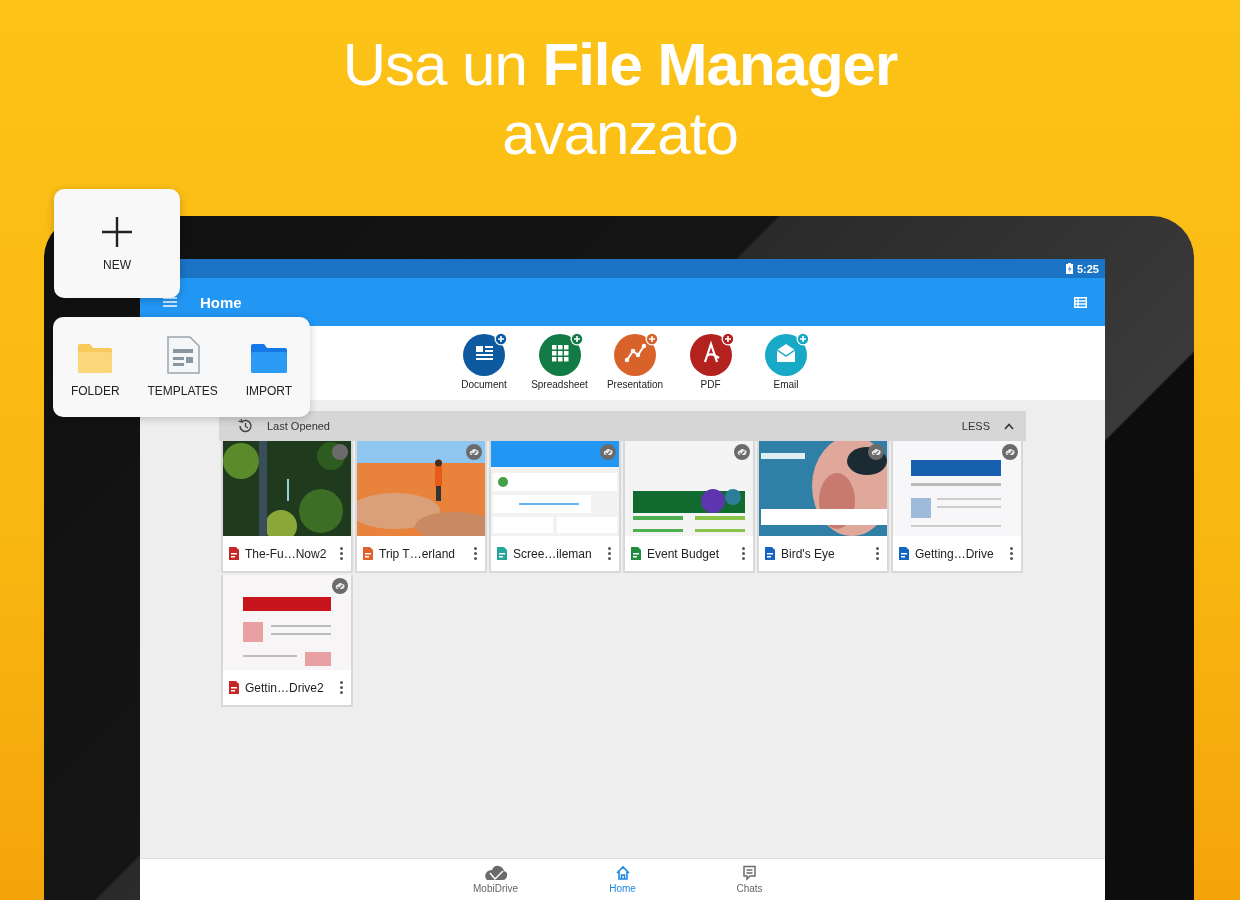 The height and width of the screenshot is (900, 1240). I want to click on status-time: 5:25, so click(1087, 268).